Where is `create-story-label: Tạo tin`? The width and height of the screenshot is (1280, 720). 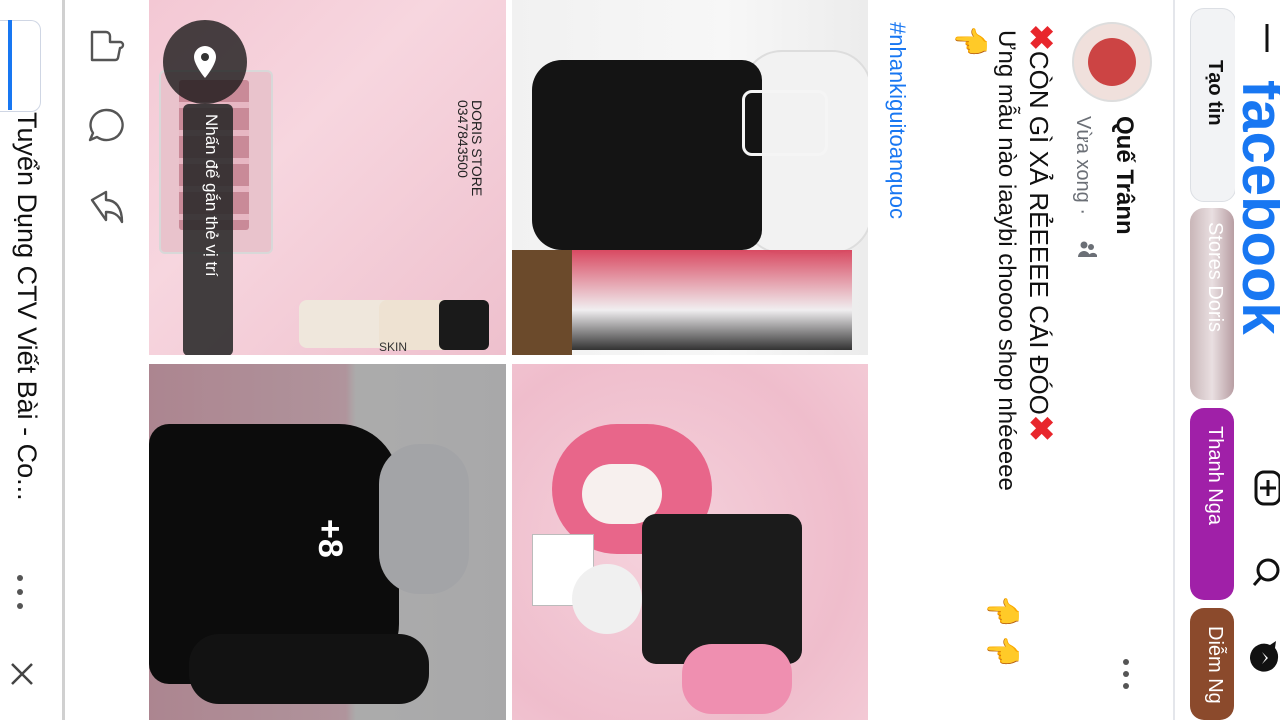 create-story-label: Tạo tin is located at coordinates (1215, 93).